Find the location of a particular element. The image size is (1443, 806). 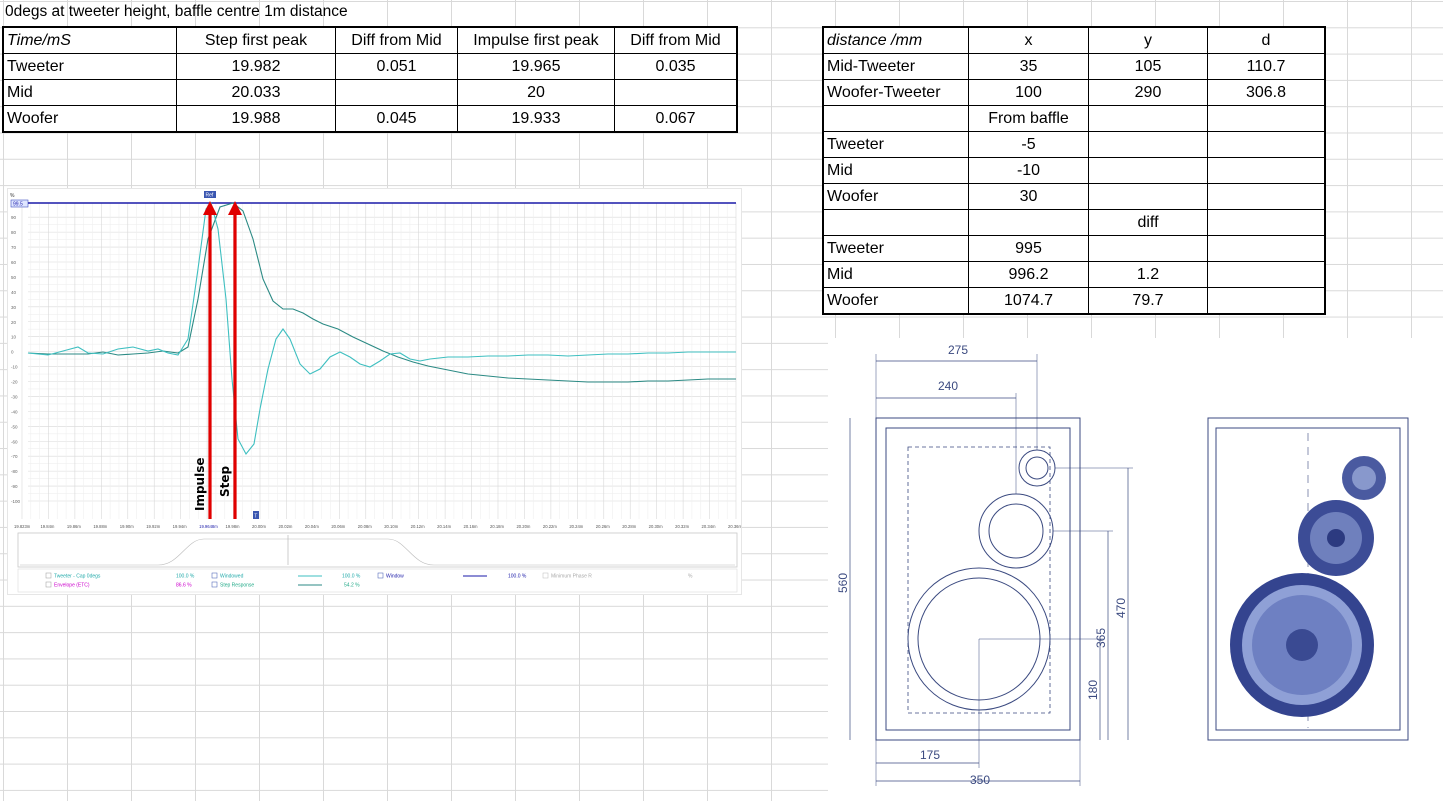

table-cell: diff is located at coordinates (1148, 222).